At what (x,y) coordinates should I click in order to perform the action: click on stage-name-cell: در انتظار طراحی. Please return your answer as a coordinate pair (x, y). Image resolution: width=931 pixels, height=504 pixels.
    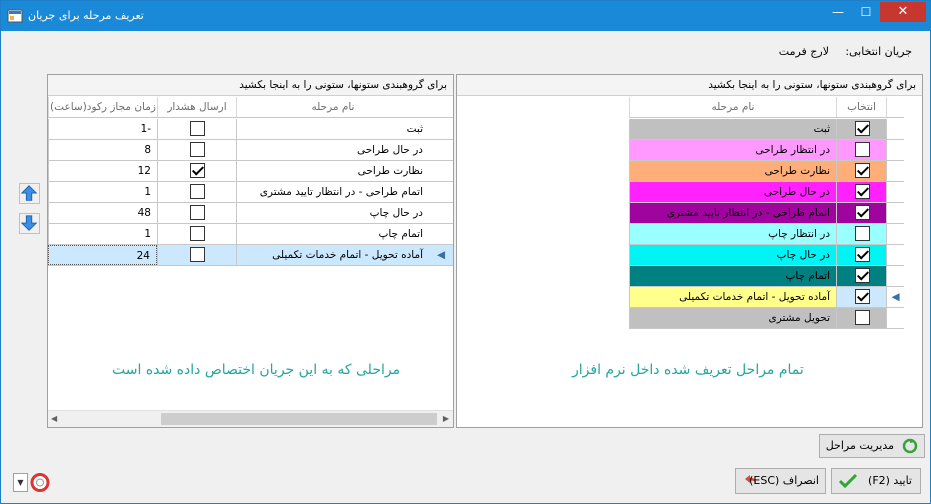
    Looking at the image, I should click on (732, 150).